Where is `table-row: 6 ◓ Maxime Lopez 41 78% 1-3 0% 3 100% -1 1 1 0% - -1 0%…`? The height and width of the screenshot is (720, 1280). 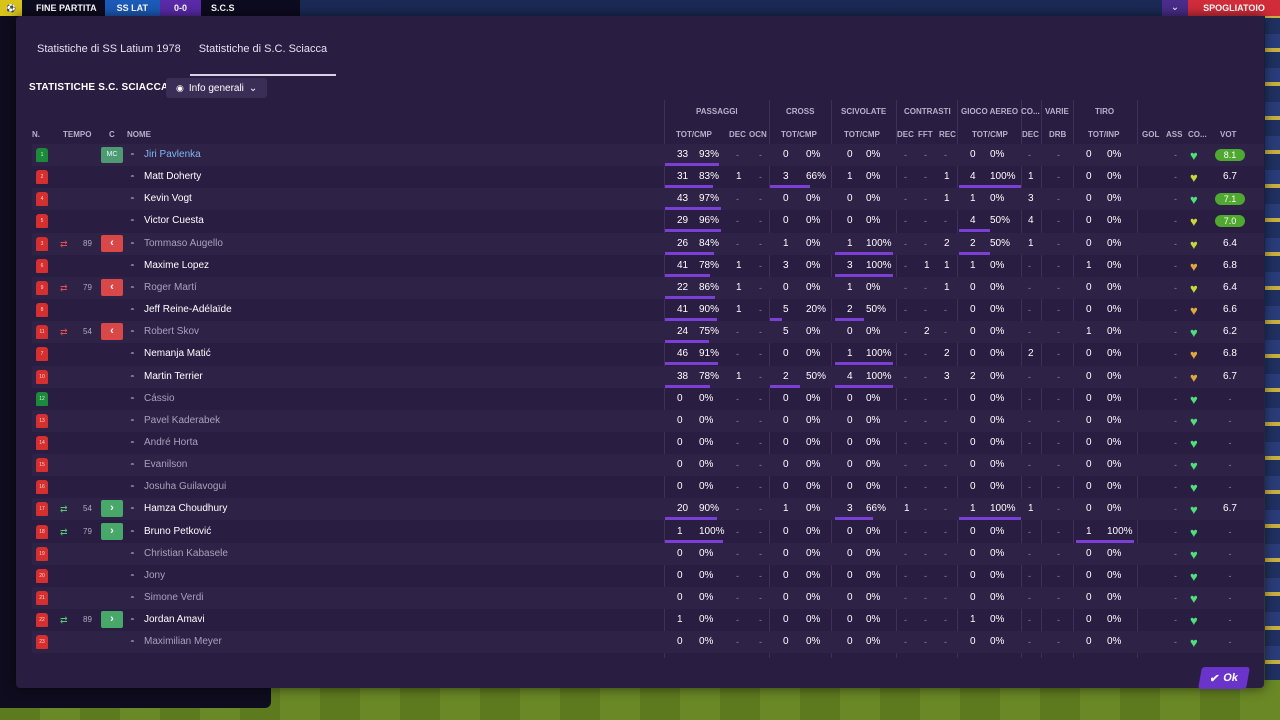 table-row: 6 ◓ Maxime Lopez 41 78% 1-3 0% 3 100% -1 1 1 0% - -1 0%… is located at coordinates (648, 266).